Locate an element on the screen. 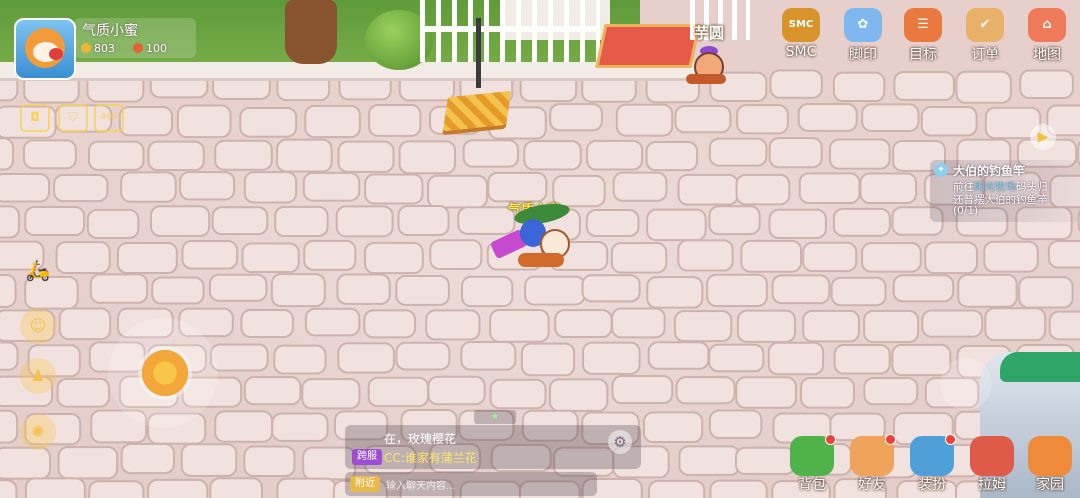 This screenshot has height=498, width=1080. order-label: 订单 is located at coordinates (985, 55).